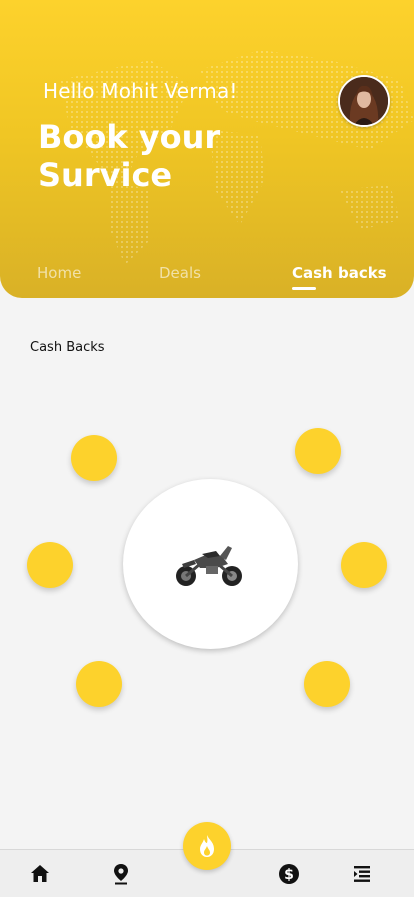 This screenshot has width=414, height=897. I want to click on greeting-text: Hello Mohit Verma!, so click(140, 91).